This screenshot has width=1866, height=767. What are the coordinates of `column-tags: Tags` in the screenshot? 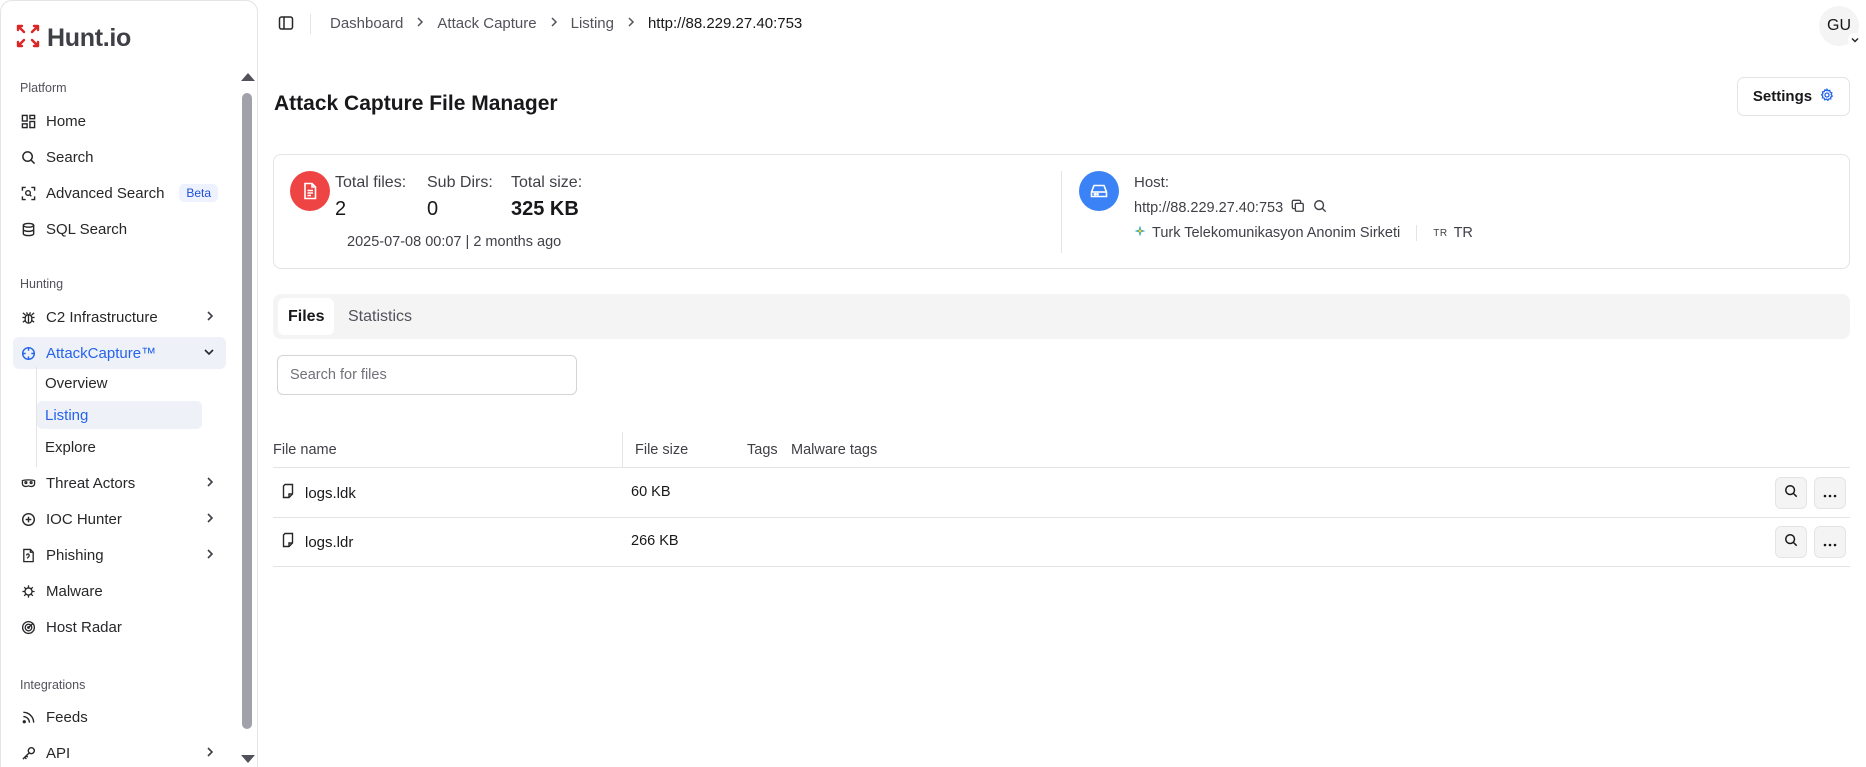 It's located at (762, 450).